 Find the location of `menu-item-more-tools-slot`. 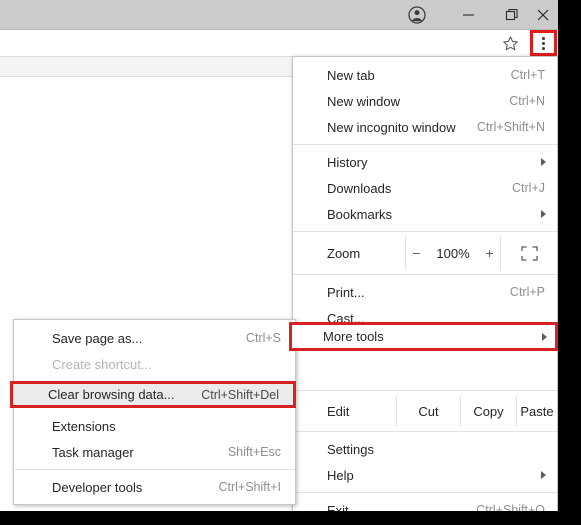

menu-item-more-tools-slot is located at coordinates (425, 371).